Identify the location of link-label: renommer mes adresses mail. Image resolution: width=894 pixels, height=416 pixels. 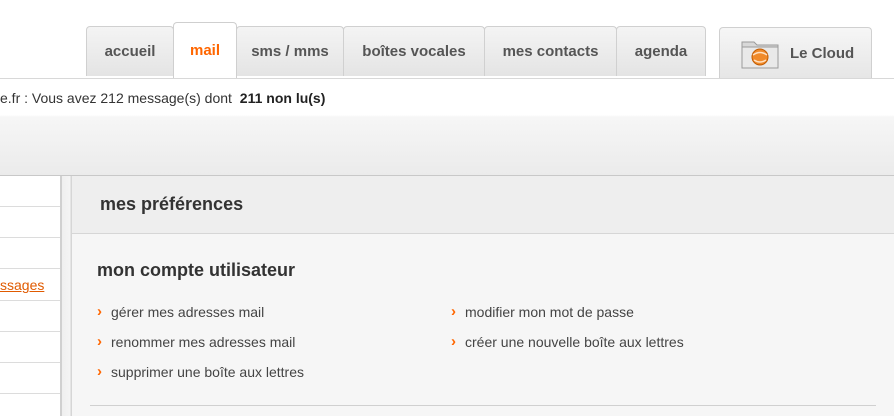
(203, 341).